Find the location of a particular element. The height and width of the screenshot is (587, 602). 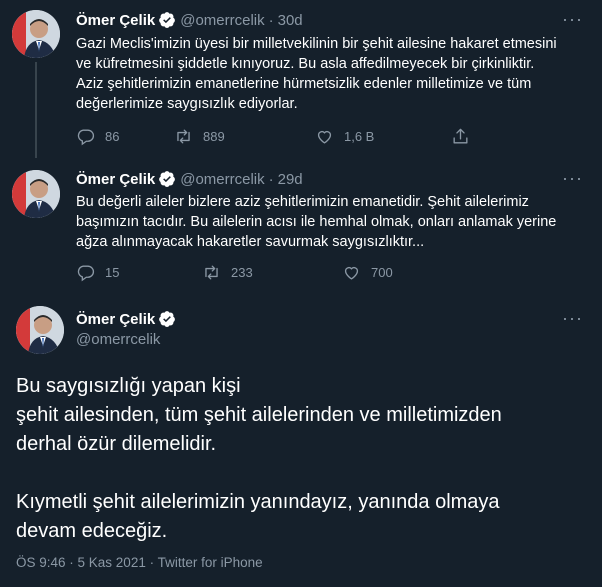

tweet-line: Bu saygısızlığı yapan kişi is located at coordinates (128, 386).